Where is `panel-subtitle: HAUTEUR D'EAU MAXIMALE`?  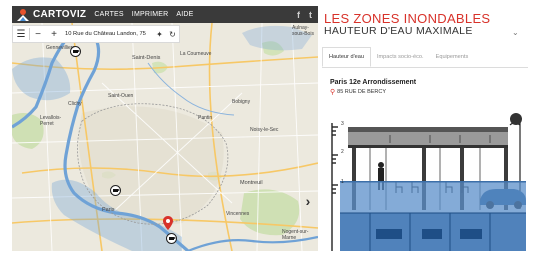 panel-subtitle: HAUTEUR D'EAU MAXIMALE is located at coordinates (398, 31).